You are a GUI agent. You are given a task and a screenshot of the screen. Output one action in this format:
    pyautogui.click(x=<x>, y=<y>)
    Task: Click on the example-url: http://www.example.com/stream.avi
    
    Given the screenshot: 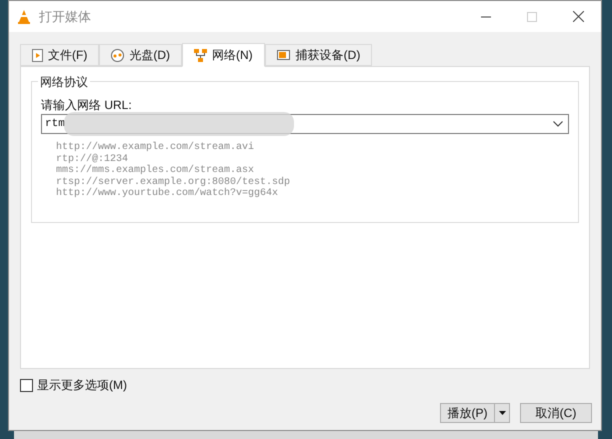 What is the action you would take?
    pyautogui.click(x=155, y=148)
    